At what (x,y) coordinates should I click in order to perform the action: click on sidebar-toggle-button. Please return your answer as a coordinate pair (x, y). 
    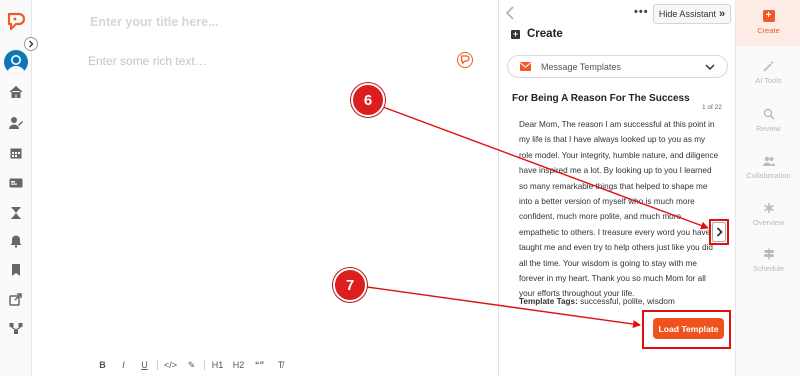
    Looking at the image, I should click on (31, 44).